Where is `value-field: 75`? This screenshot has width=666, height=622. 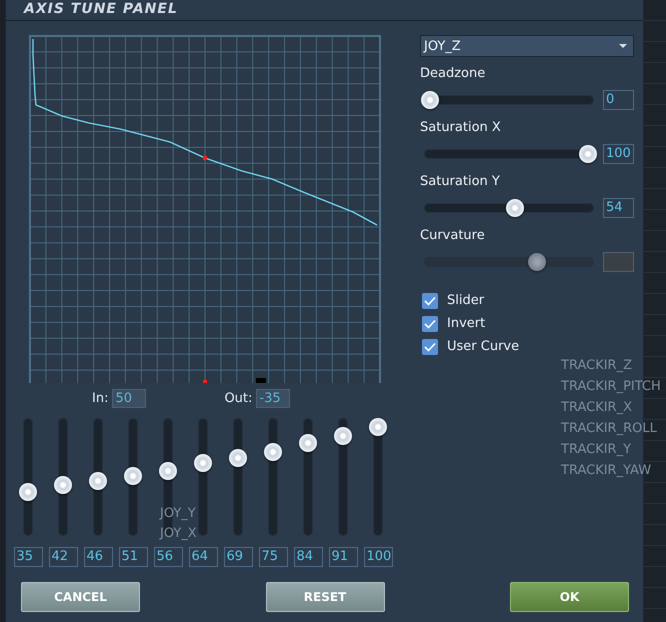
value-field: 75 is located at coordinates (273, 557).